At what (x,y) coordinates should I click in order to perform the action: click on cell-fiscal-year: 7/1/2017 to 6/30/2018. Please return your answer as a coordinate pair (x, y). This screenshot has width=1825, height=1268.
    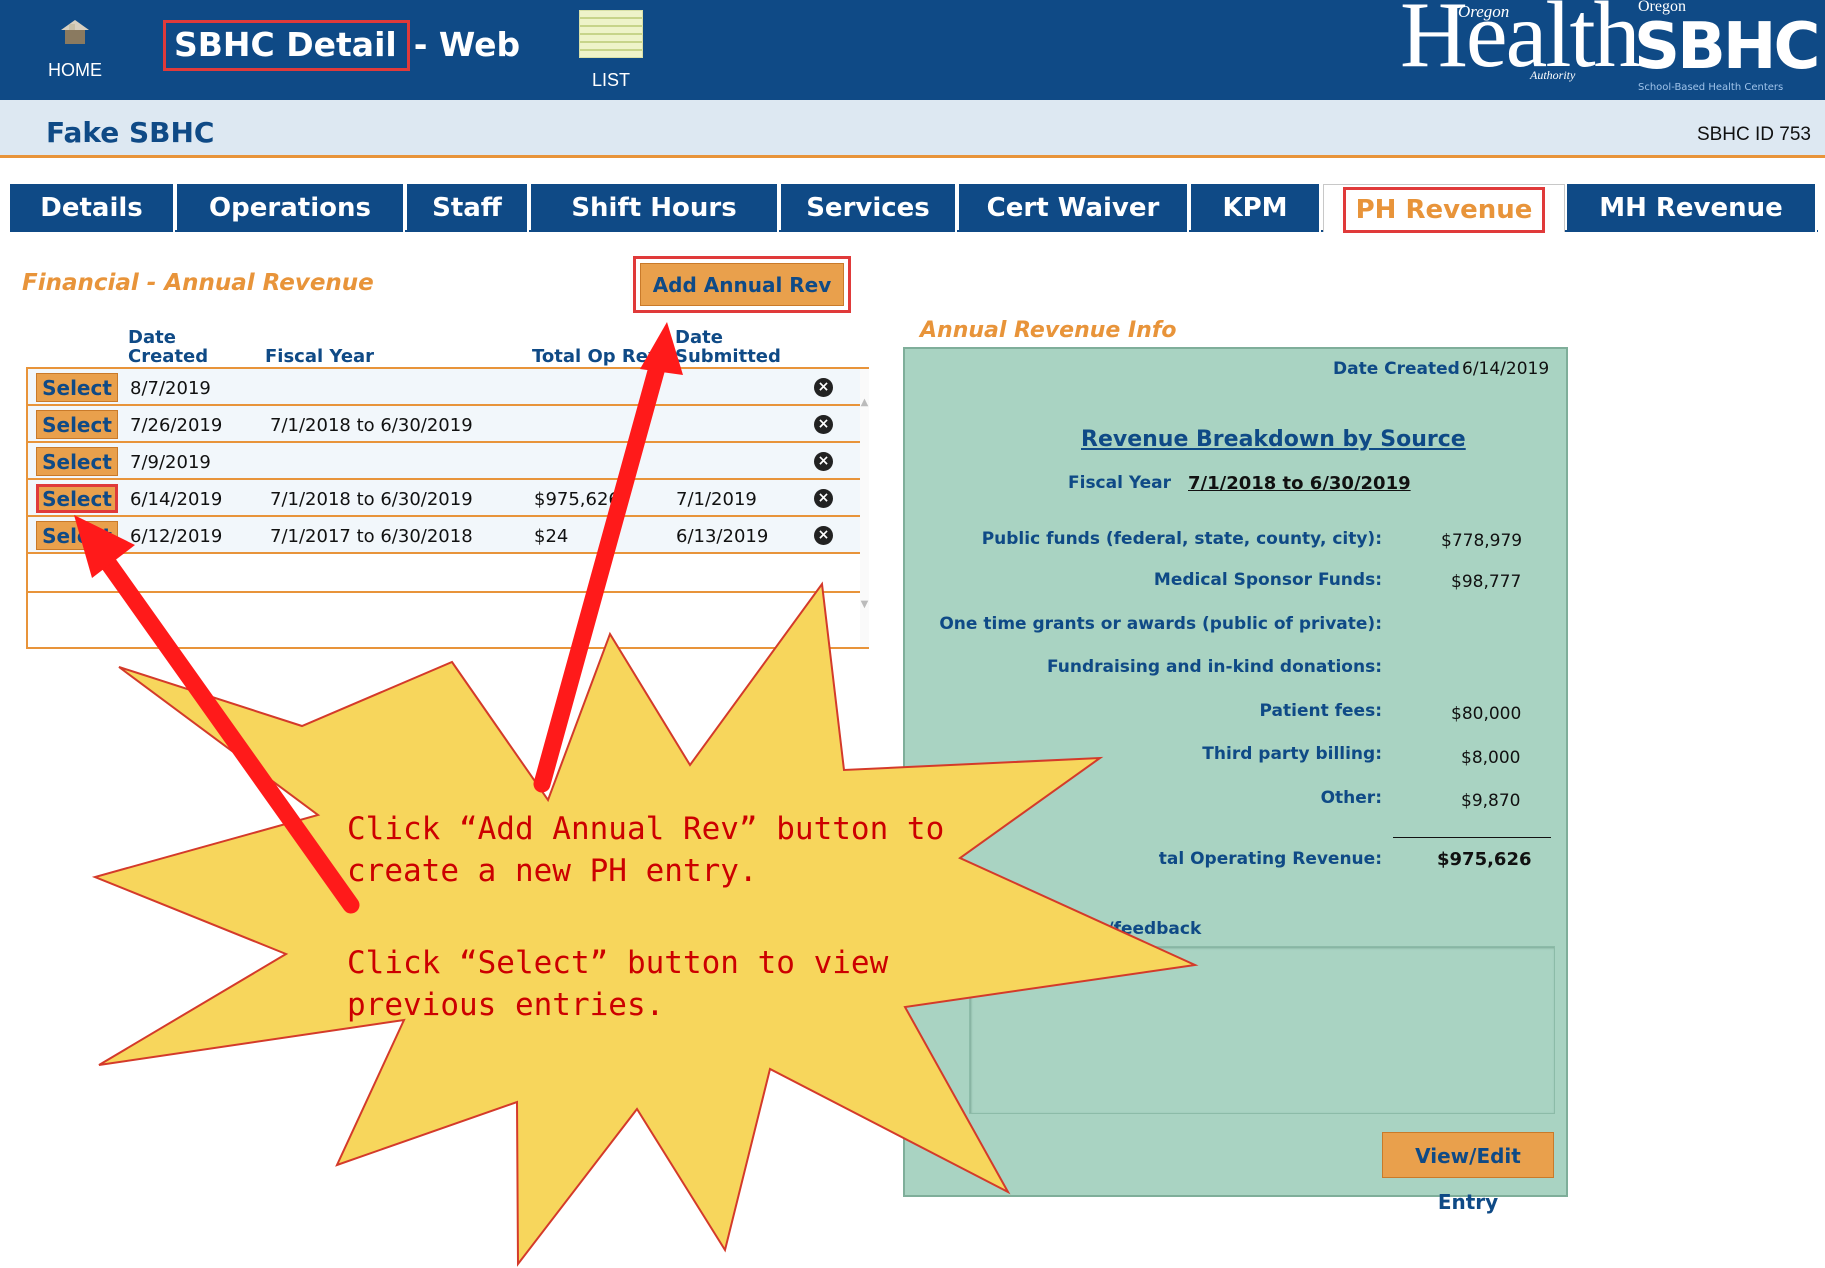
    Looking at the image, I should click on (371, 536).